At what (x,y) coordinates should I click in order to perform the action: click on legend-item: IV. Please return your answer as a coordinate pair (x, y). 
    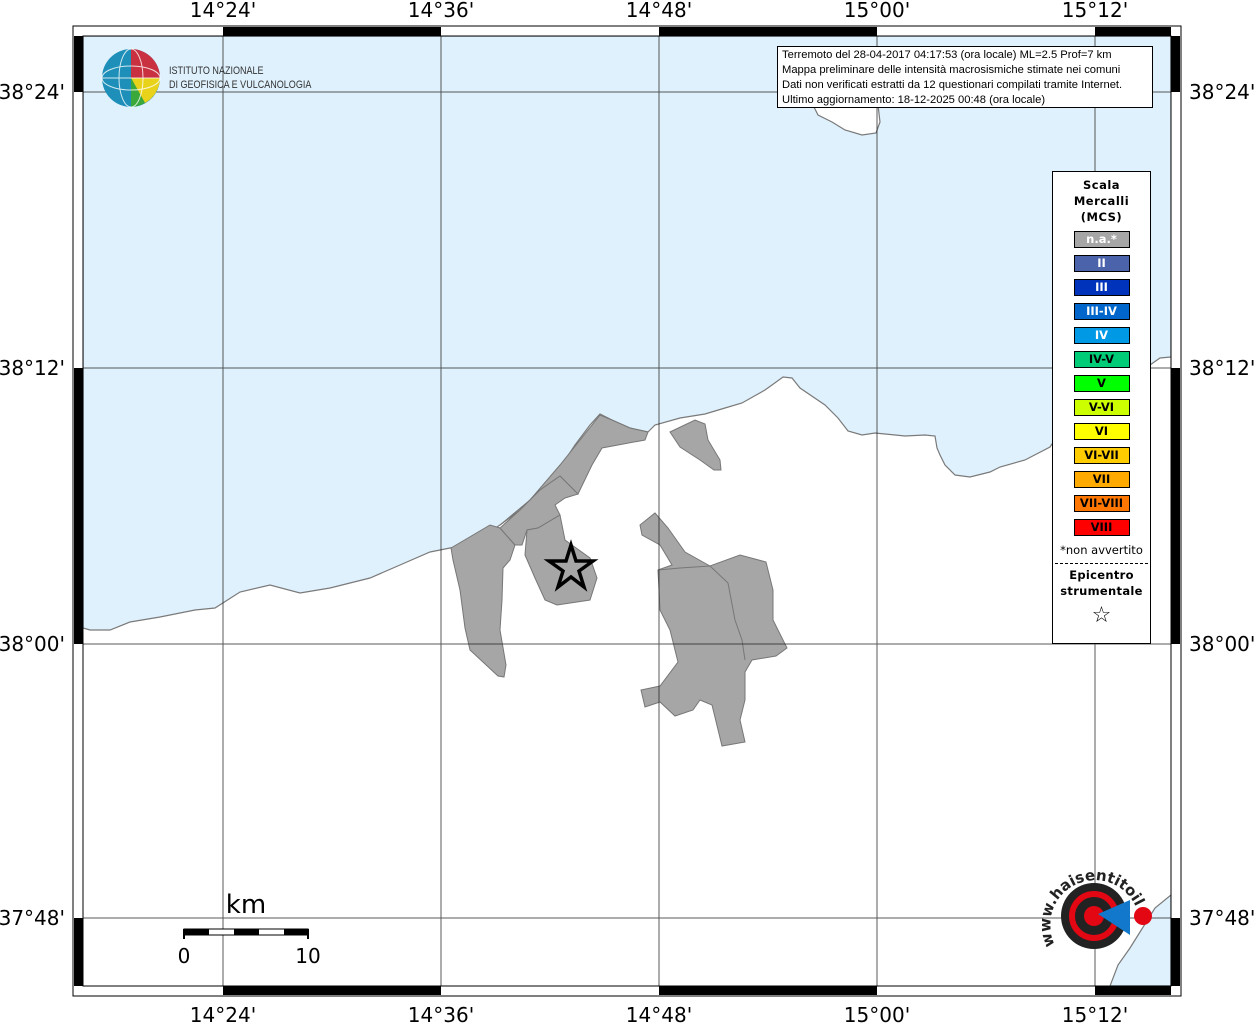
    Looking at the image, I should click on (1101, 335).